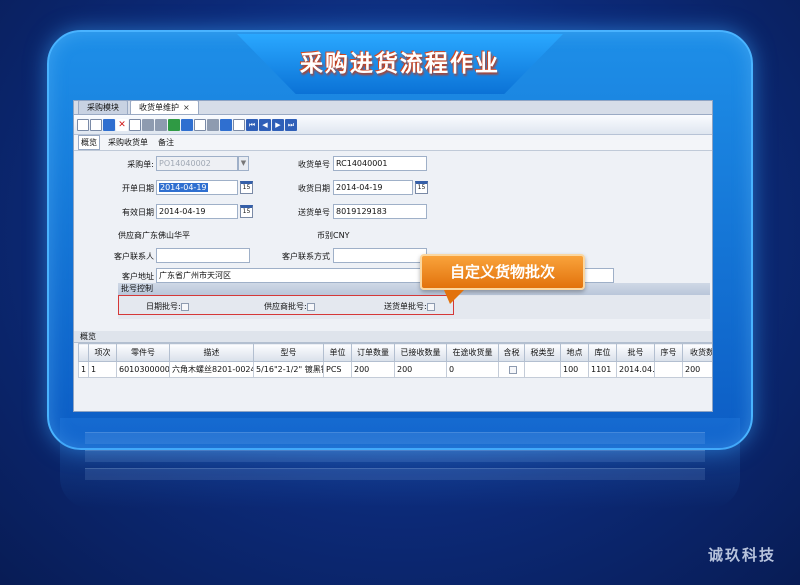 This screenshot has height=585, width=800. What do you see at coordinates (154, 235) in the screenshot?
I see `supplier-text: 供应商广东佛山华平` at bounding box center [154, 235].